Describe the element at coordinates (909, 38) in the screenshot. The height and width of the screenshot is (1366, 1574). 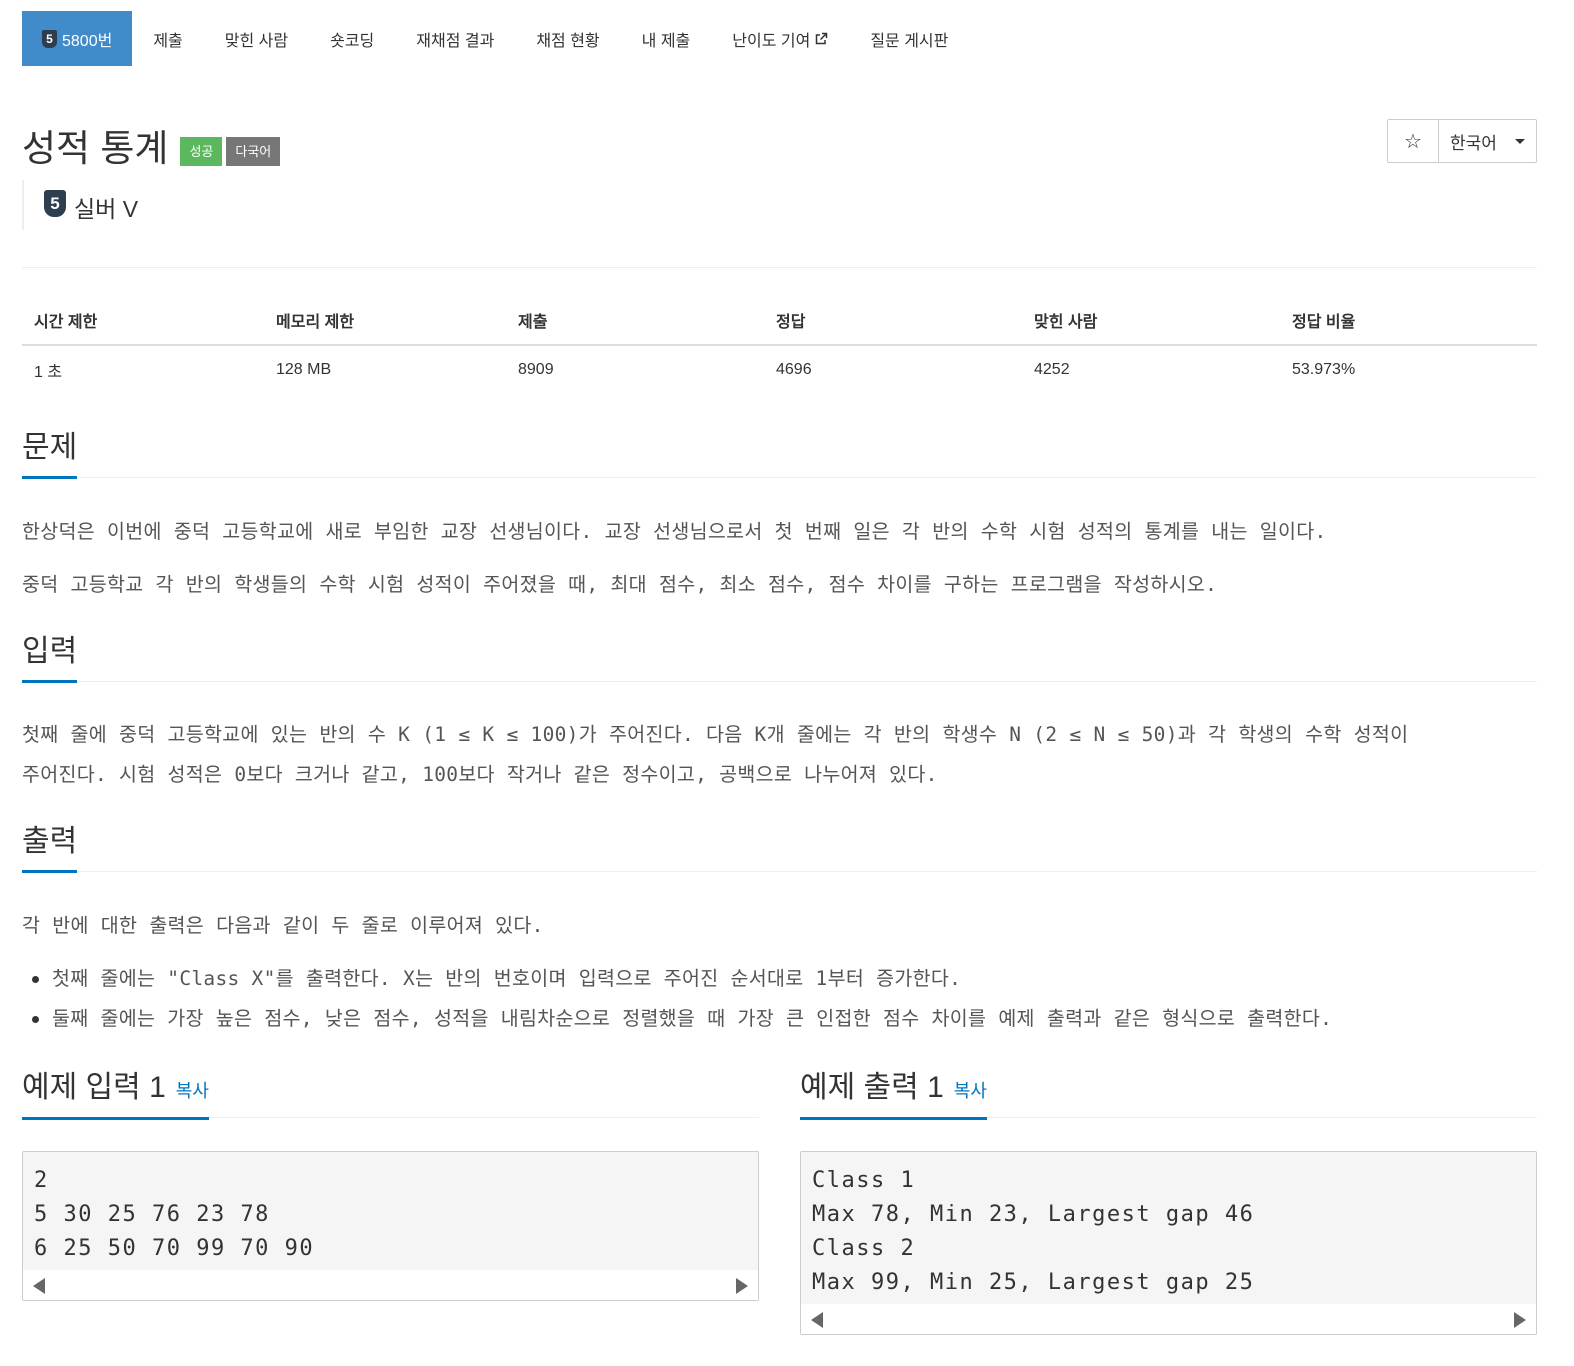
I see `nav-item-board: 질문 게시판` at that location.